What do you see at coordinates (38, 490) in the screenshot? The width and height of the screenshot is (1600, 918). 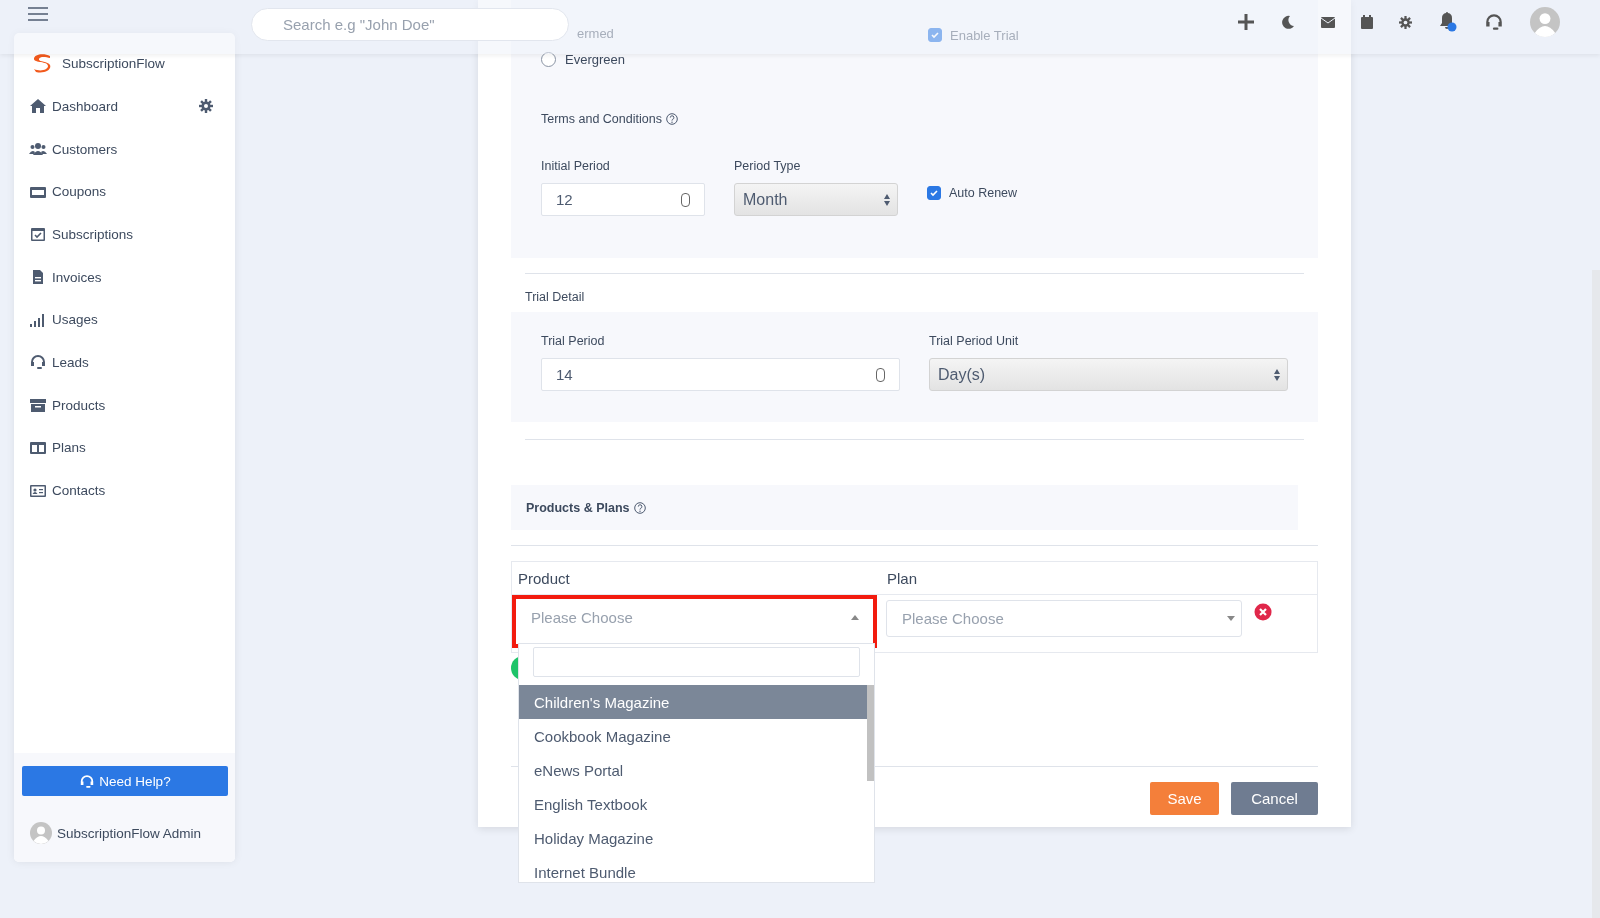 I see `contact-card-icon` at bounding box center [38, 490].